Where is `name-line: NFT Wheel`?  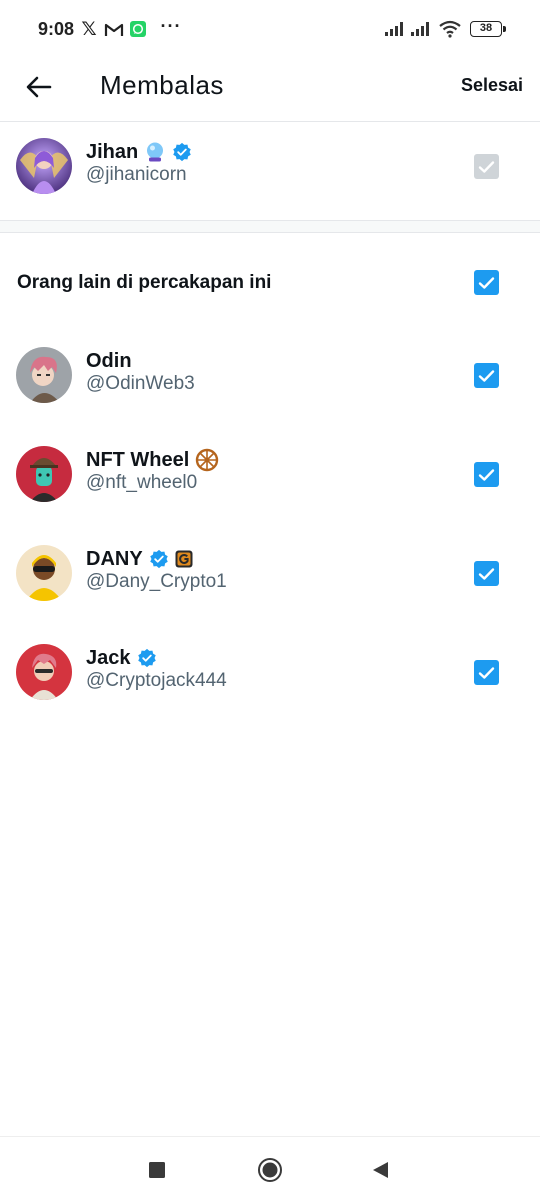 name-line: NFT Wheel is located at coordinates (152, 460).